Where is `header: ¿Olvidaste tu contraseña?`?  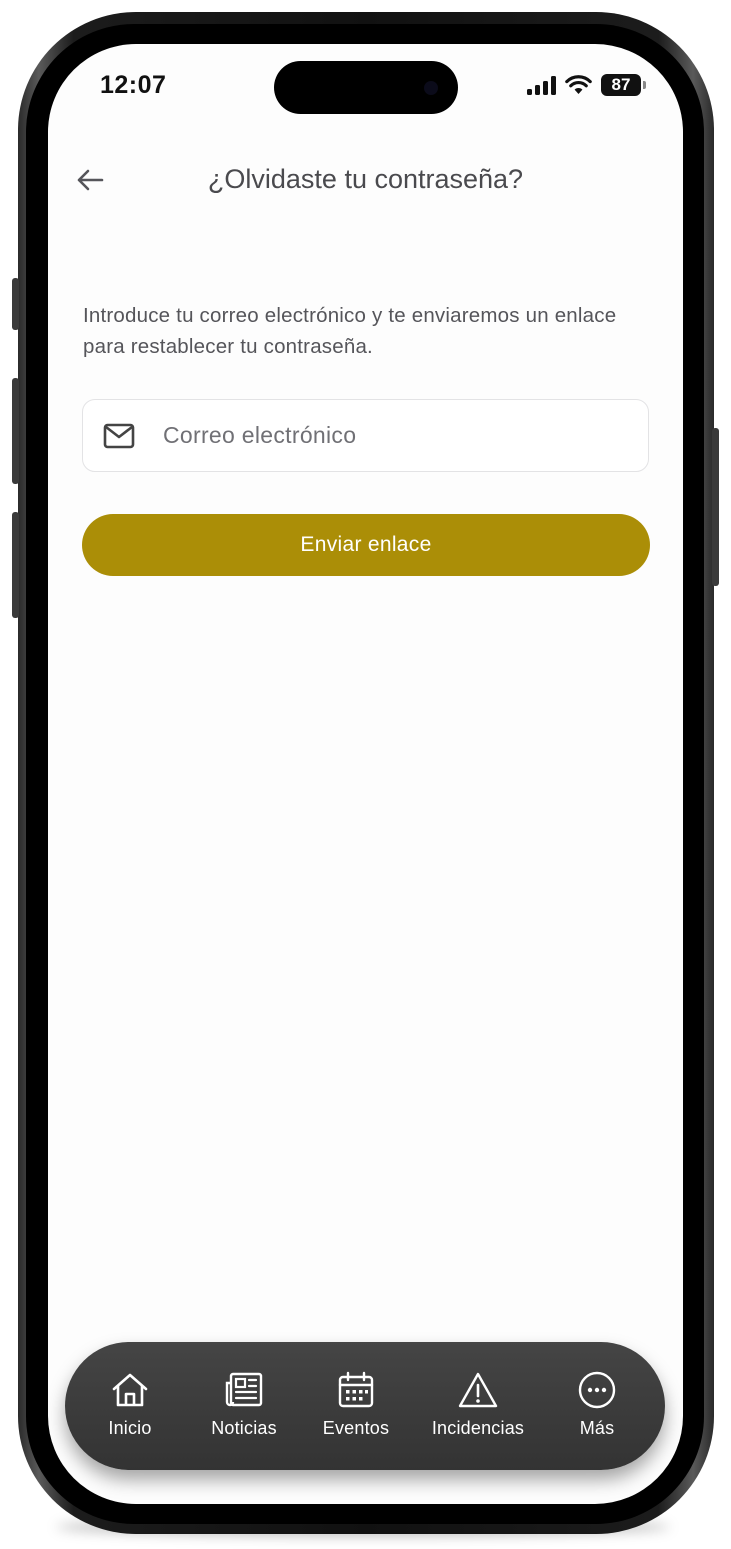 header: ¿Olvidaste tu contraseña? is located at coordinates (365, 180).